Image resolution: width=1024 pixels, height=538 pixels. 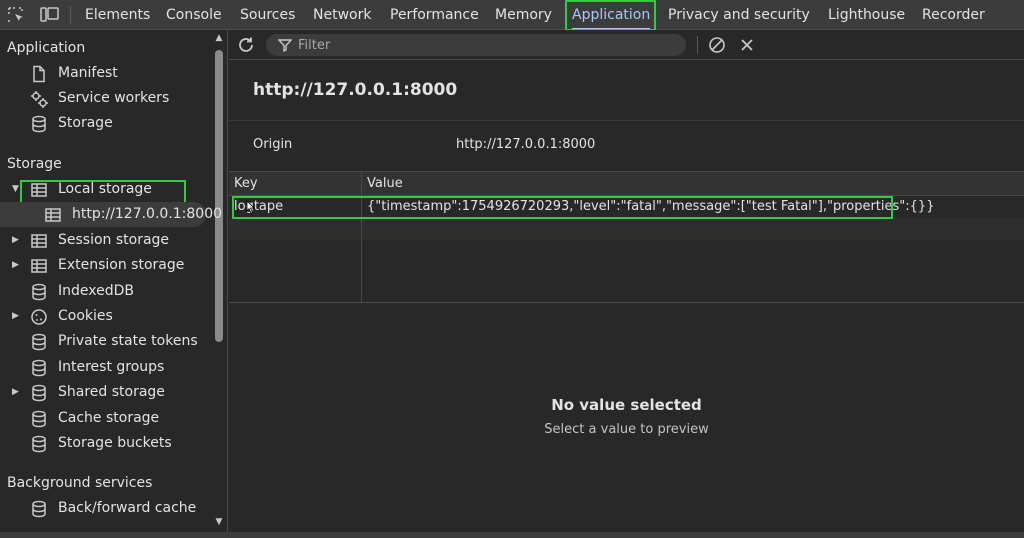 What do you see at coordinates (114, 98) in the screenshot?
I see `sidebar-item-label: Service workers` at bounding box center [114, 98].